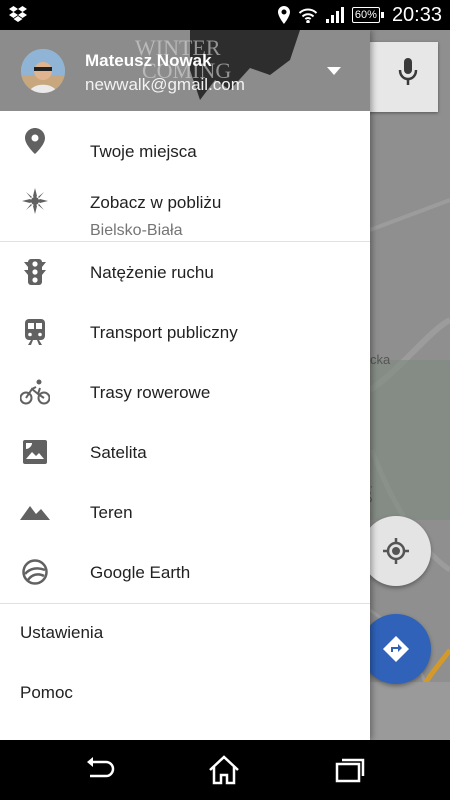 This screenshot has width=450, height=800. I want to click on system-navigation-bar, so click(225, 770).